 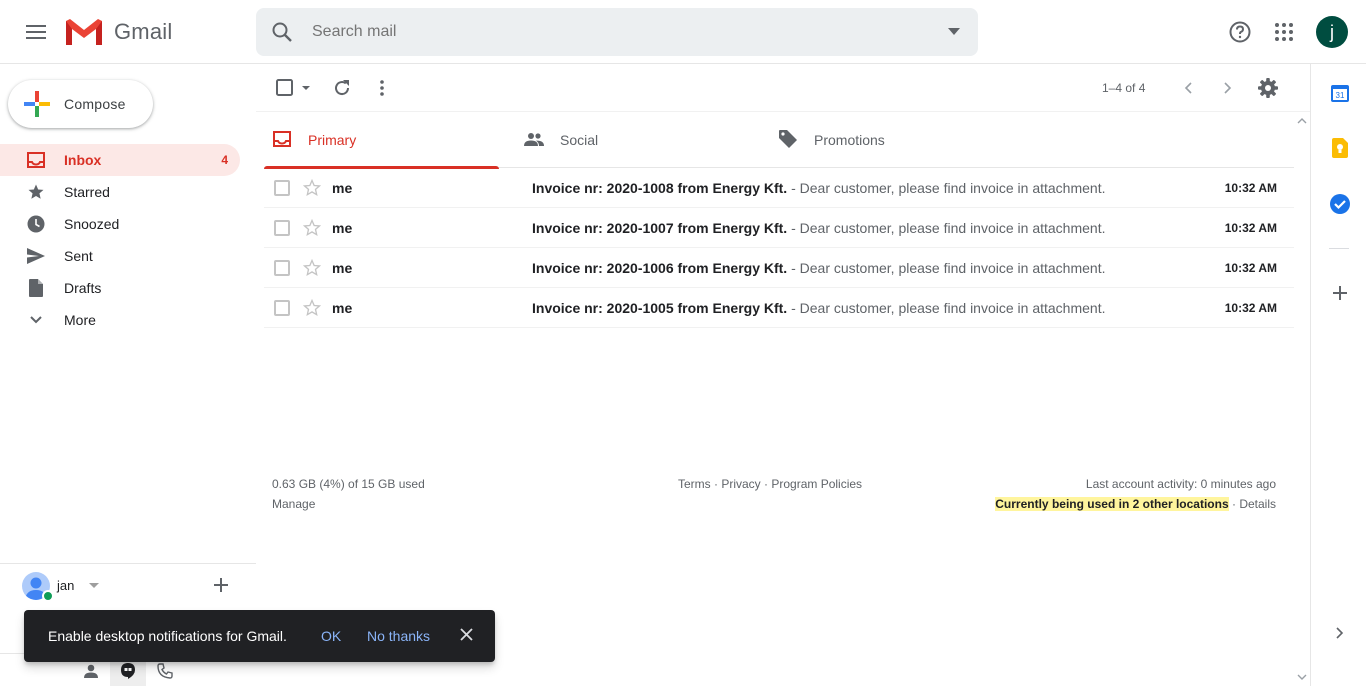 What do you see at coordinates (887, 140) in the screenshot?
I see `tab-promotions: Promotions` at bounding box center [887, 140].